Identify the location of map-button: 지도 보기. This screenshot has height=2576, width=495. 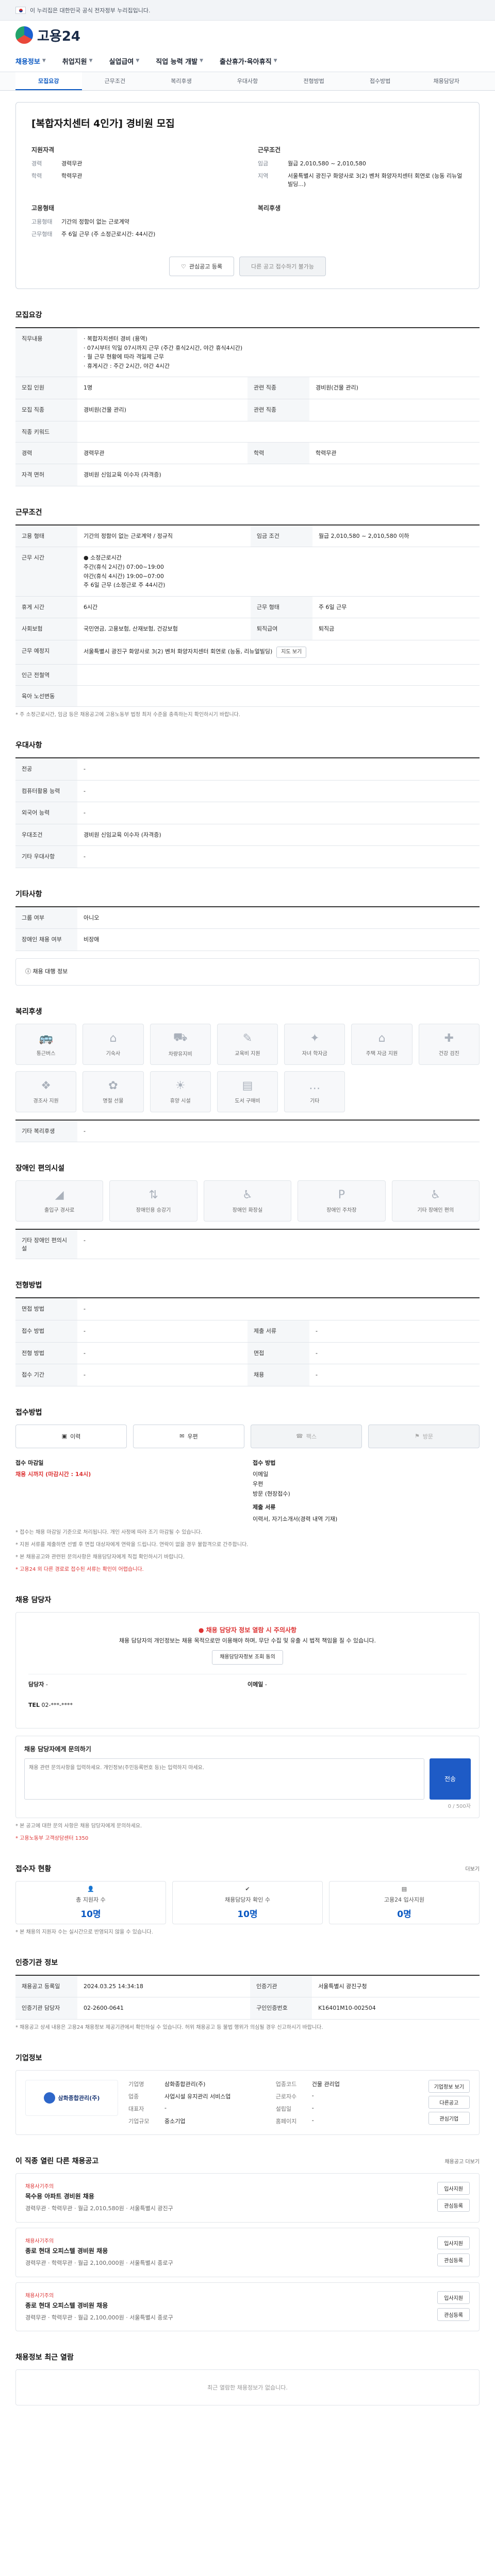
(291, 652).